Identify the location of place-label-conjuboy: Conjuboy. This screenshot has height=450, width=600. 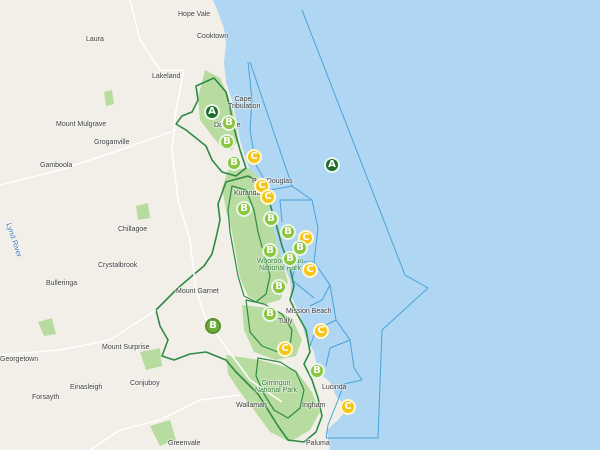
(145, 383).